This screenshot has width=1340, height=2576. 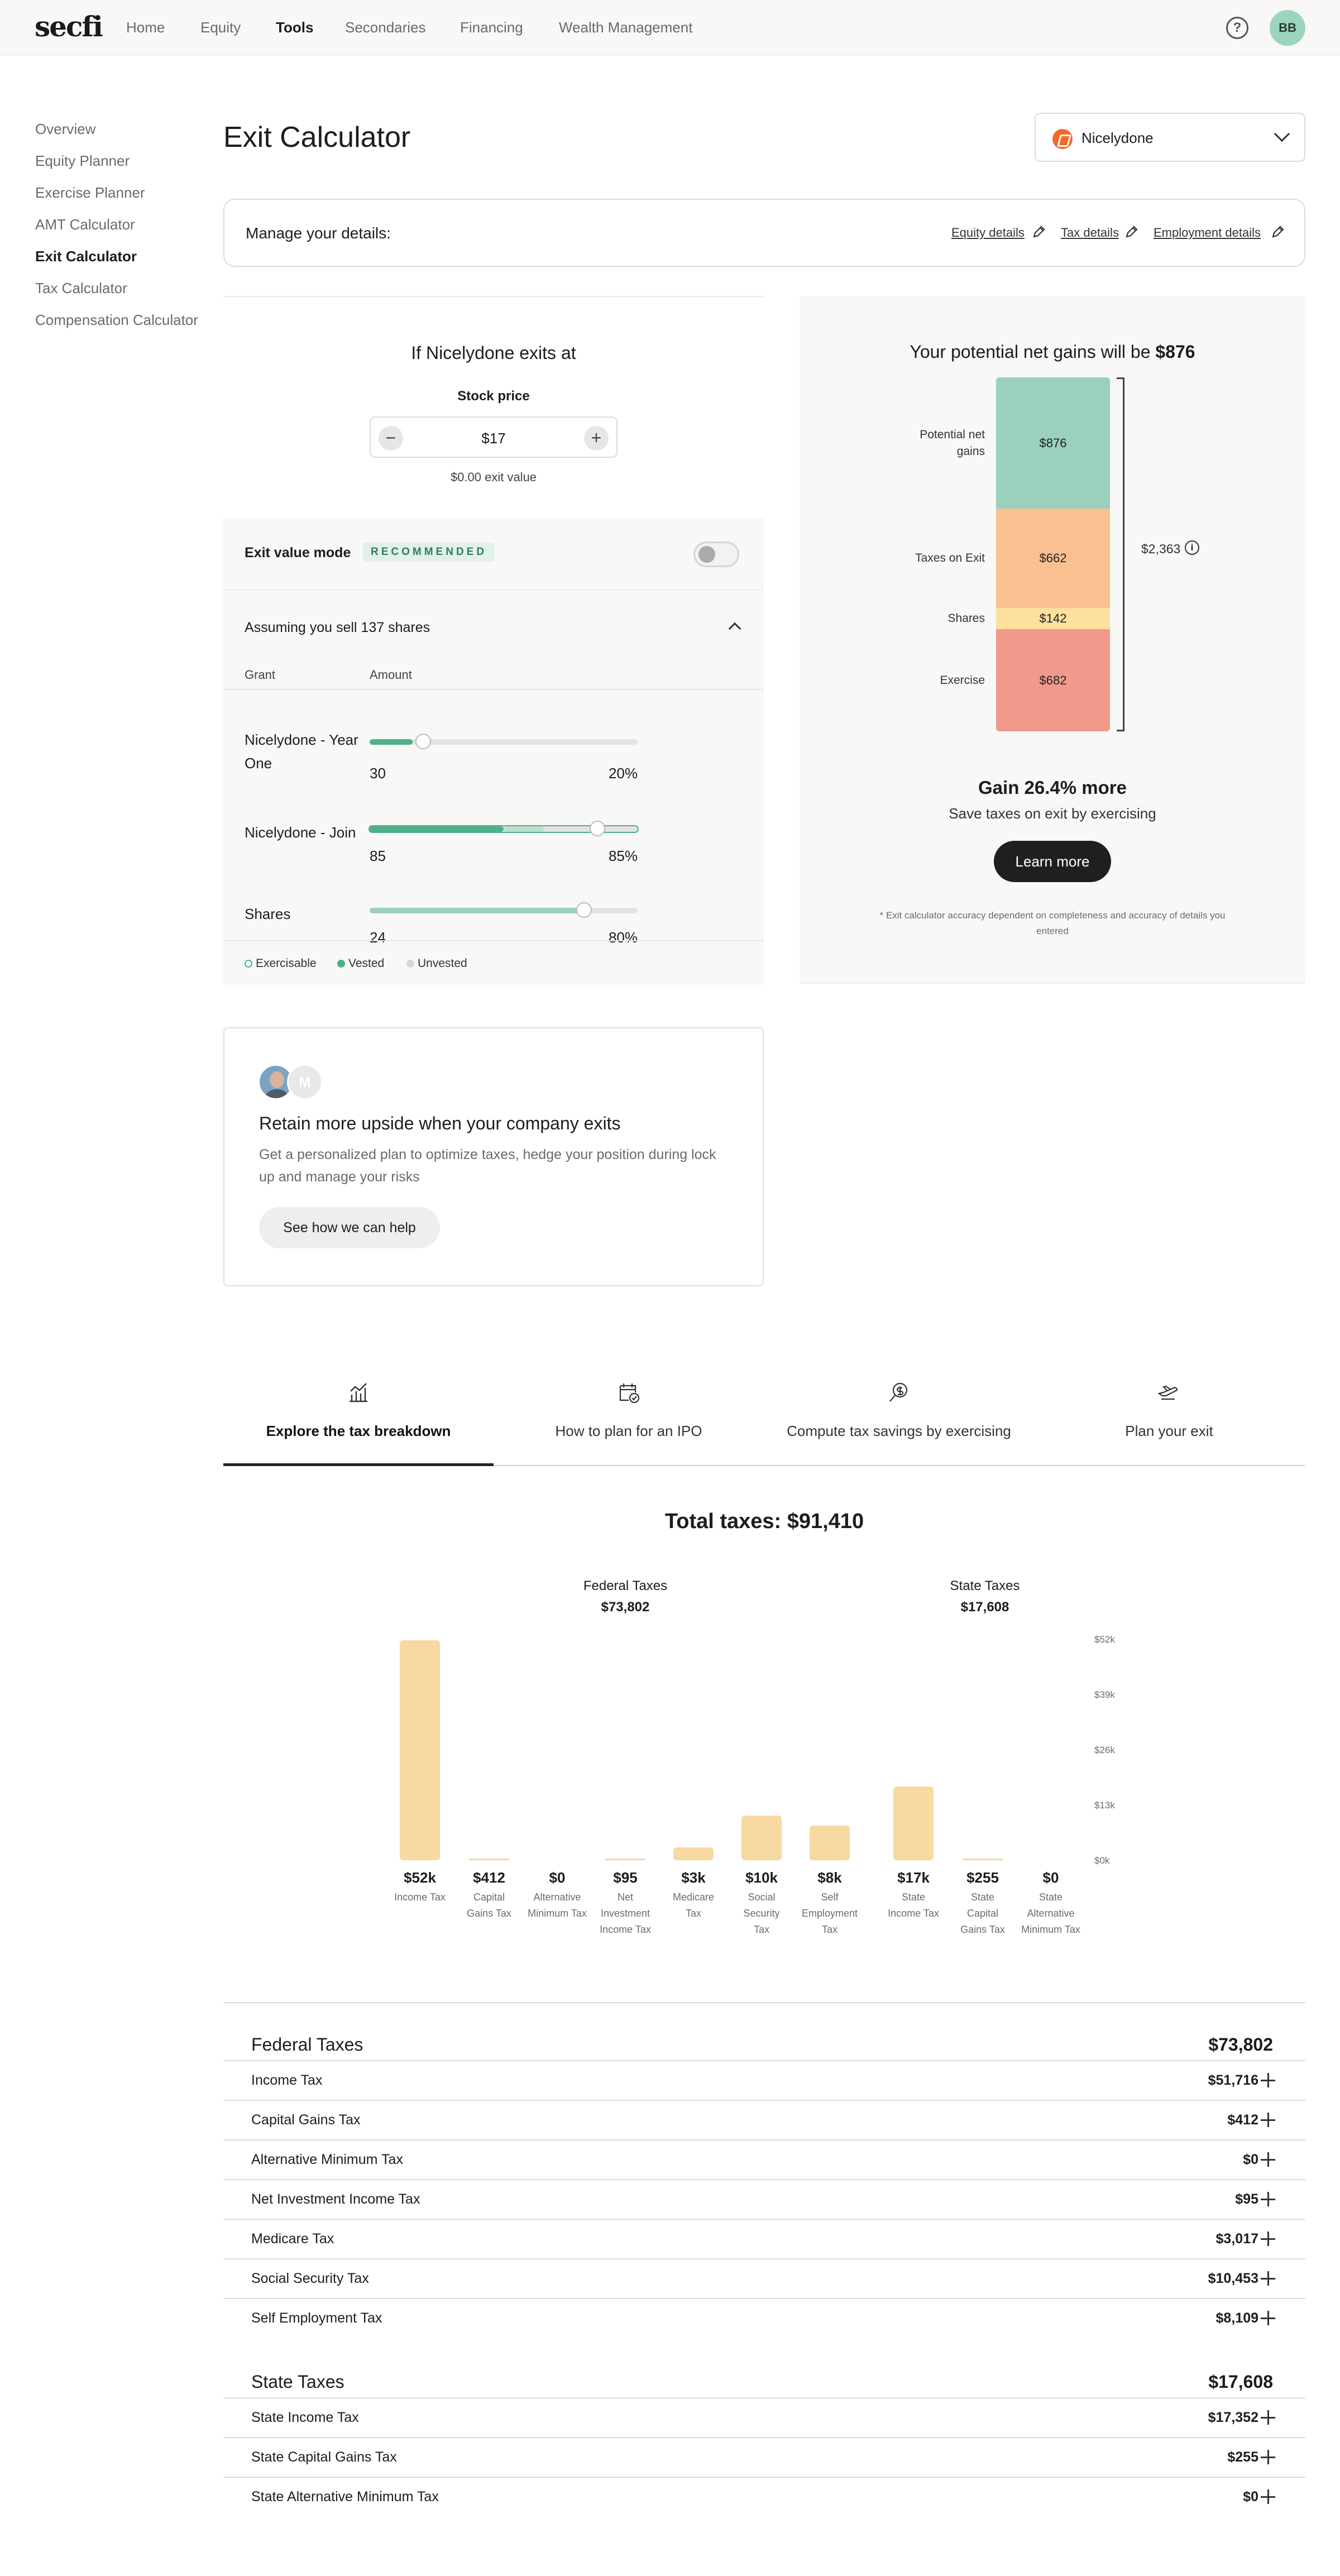 I want to click on gains-segment-label: Shares, so click(x=966, y=618).